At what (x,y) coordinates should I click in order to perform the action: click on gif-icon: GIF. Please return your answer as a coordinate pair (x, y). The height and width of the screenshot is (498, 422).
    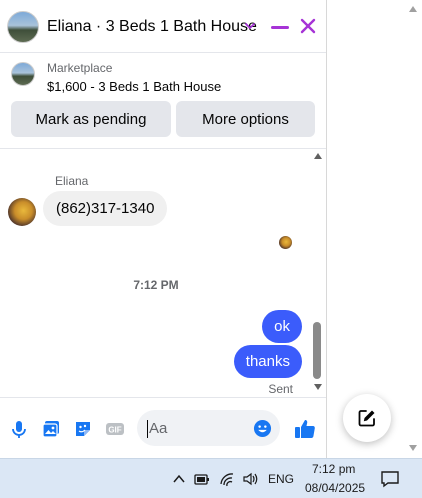
    Looking at the image, I should click on (115, 429).